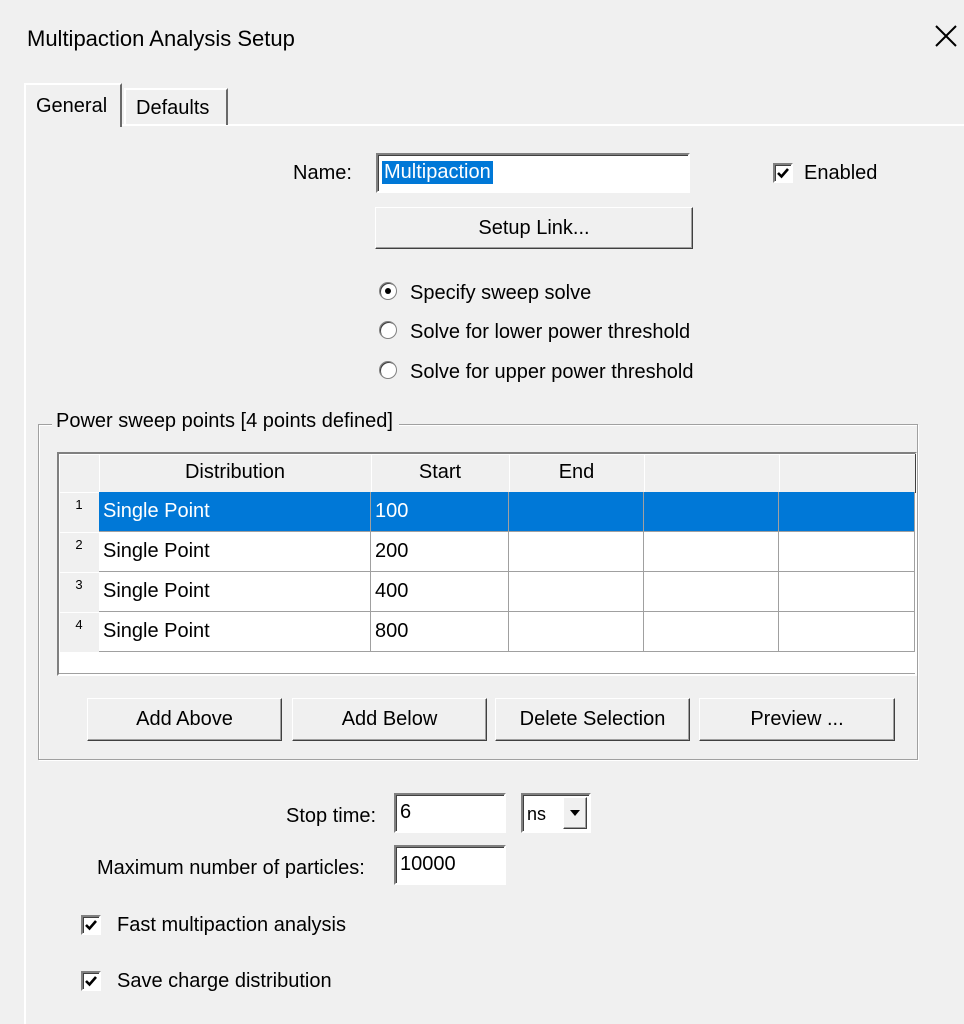  What do you see at coordinates (550, 332) in the screenshot?
I see `radio-lower-threshold-label: Solve for lower power threshold` at bounding box center [550, 332].